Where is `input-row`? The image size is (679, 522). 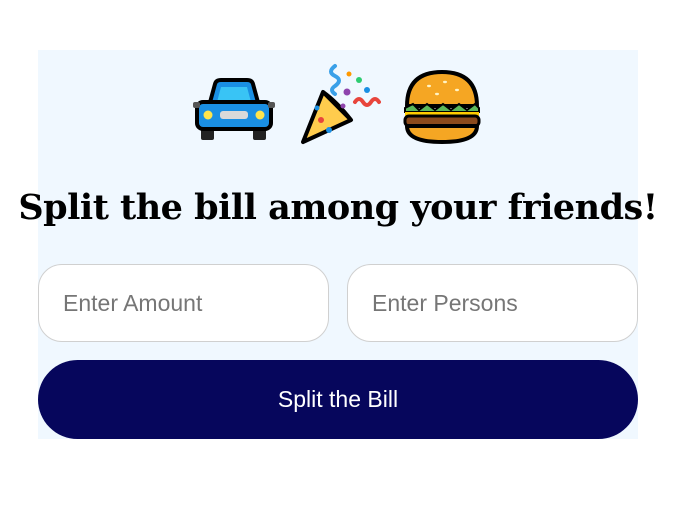
input-row is located at coordinates (338, 303).